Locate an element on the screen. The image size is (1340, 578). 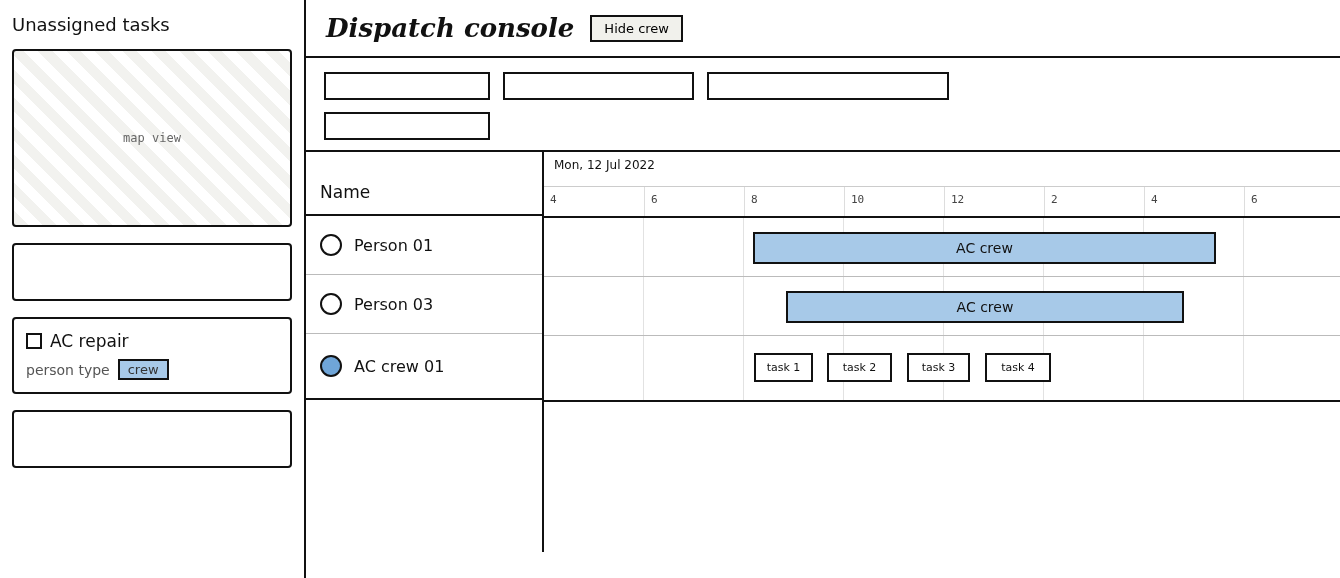
hide-crew-button: Hide crew is located at coordinates (636, 28).